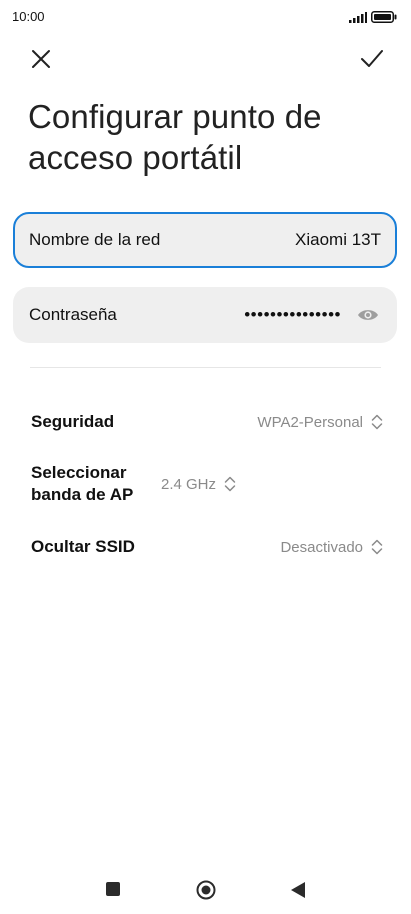 The image size is (411, 914). I want to click on status-bar: 10:00, so click(205, 18).